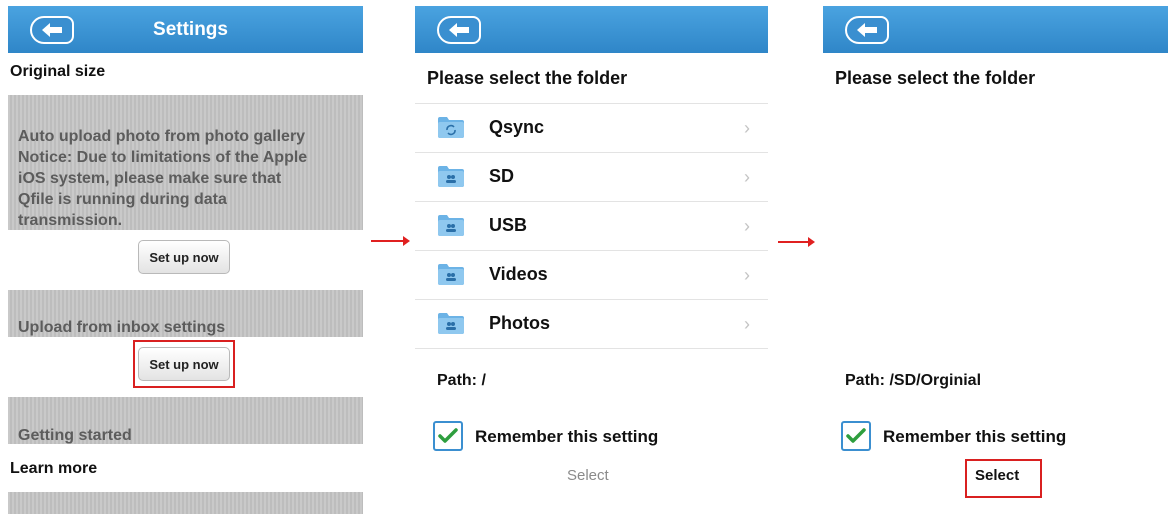 This screenshot has width=1173, height=514. Describe the element at coordinates (185, 420) in the screenshot. I see `getting-started-section: Getting started` at that location.